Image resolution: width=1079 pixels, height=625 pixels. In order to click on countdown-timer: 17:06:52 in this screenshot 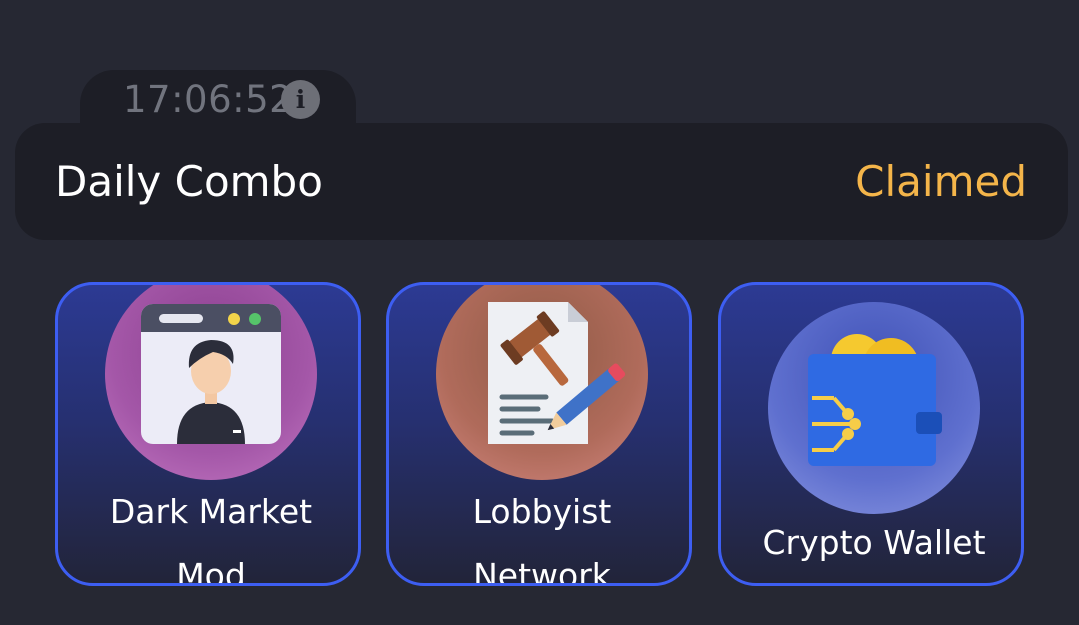, I will do `click(208, 99)`.